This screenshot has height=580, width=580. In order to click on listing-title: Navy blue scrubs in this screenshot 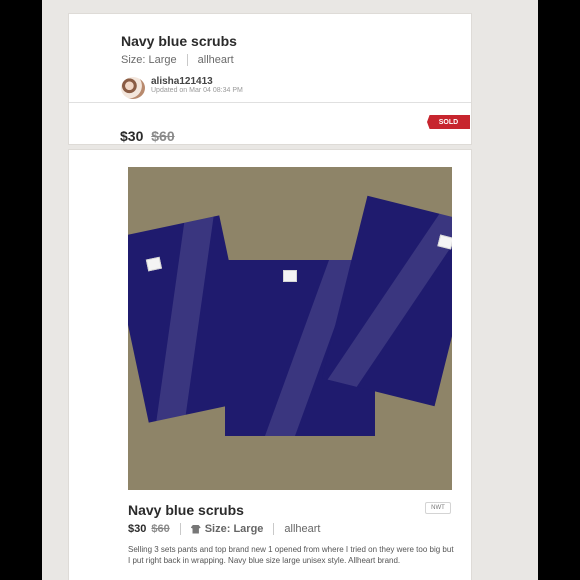, I will do `click(179, 41)`.